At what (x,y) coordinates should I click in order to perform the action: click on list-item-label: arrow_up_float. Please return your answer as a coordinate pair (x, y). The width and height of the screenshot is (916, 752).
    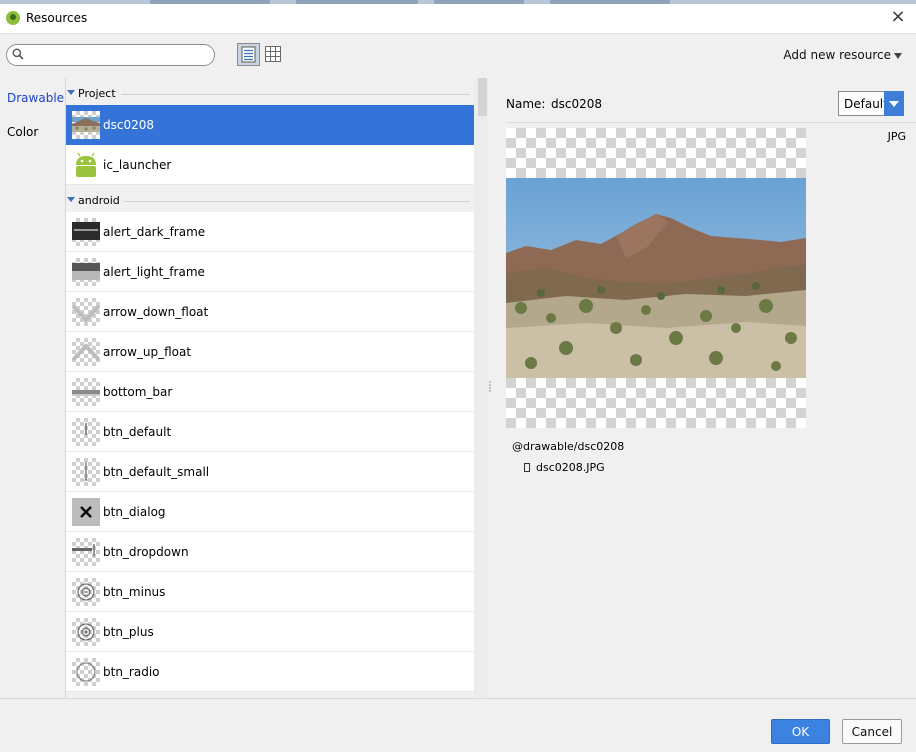
    Looking at the image, I should click on (147, 352).